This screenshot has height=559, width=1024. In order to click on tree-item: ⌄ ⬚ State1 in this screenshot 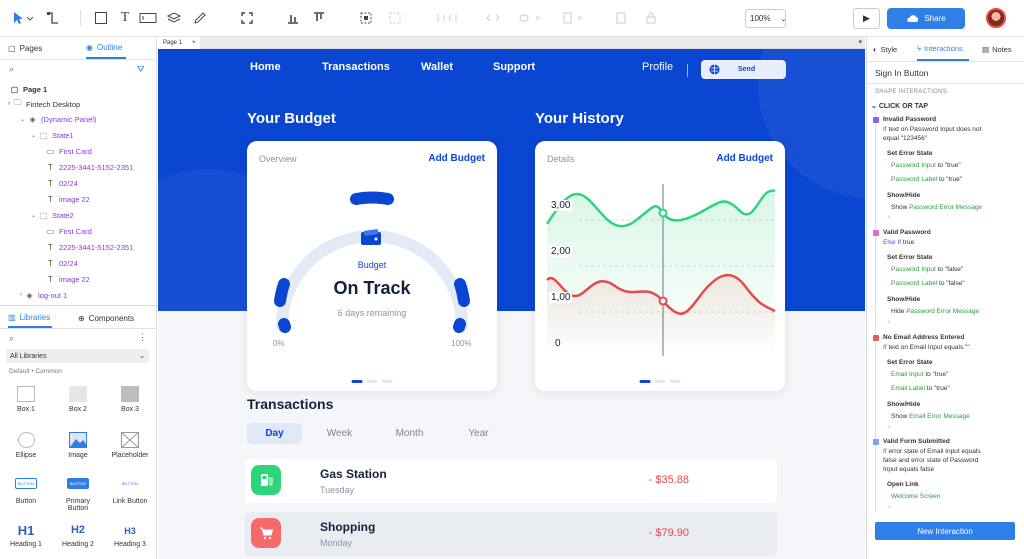, I will do `click(78, 135)`.